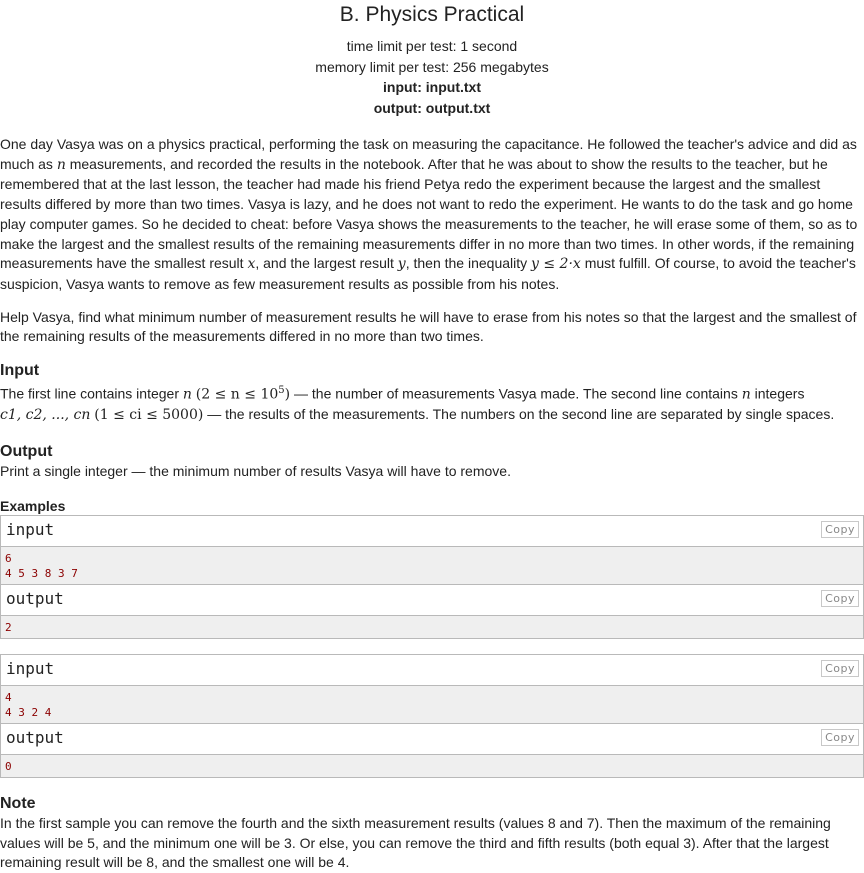  I want to click on text: integers, so click(777, 393).